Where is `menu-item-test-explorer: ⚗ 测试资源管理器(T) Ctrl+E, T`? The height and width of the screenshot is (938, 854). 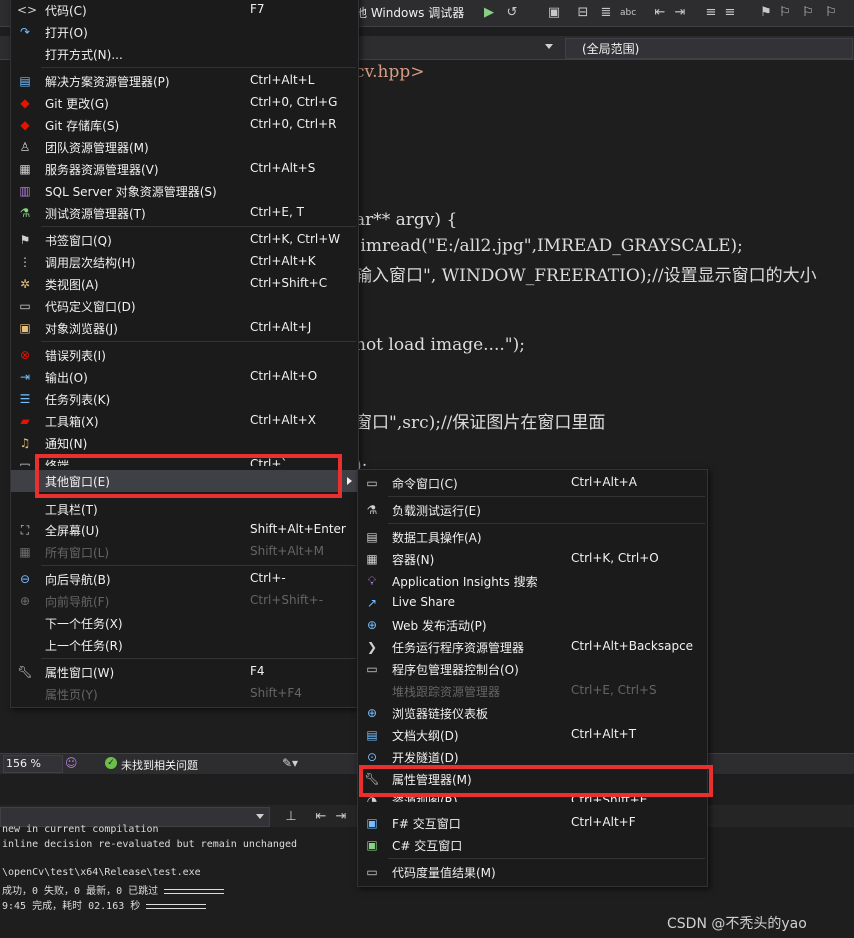 menu-item-test-explorer: ⚗ 测试资源管理器(T) Ctrl+E, T is located at coordinates (184, 213).